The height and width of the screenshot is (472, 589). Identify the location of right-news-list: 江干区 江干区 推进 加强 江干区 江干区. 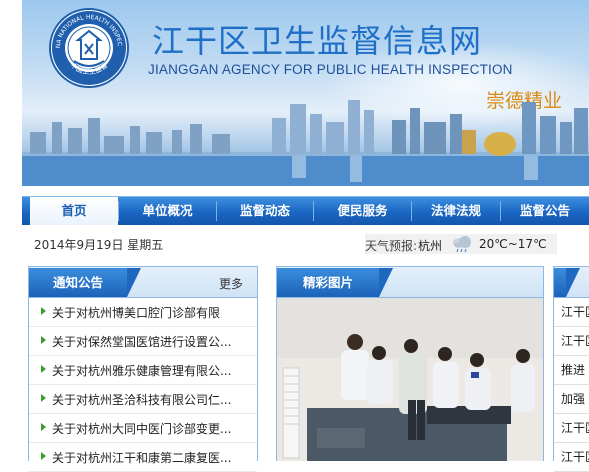
(571, 385).